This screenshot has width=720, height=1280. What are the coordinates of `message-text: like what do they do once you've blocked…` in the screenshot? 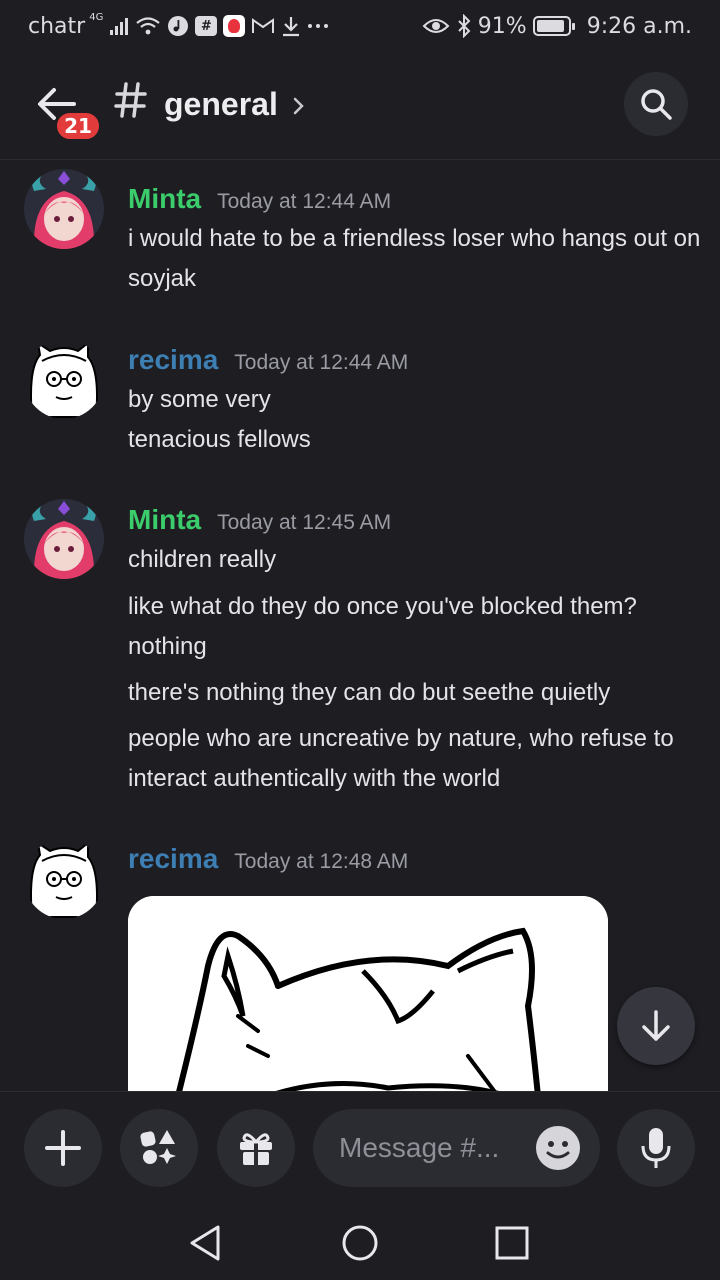 It's located at (382, 626).